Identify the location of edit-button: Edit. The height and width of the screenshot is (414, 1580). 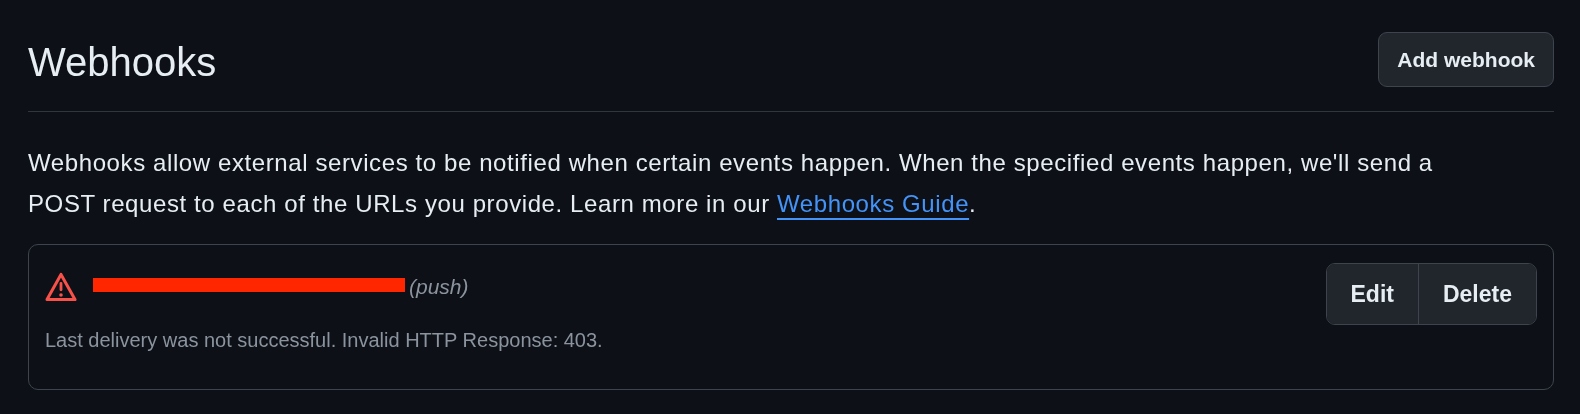
(1372, 294).